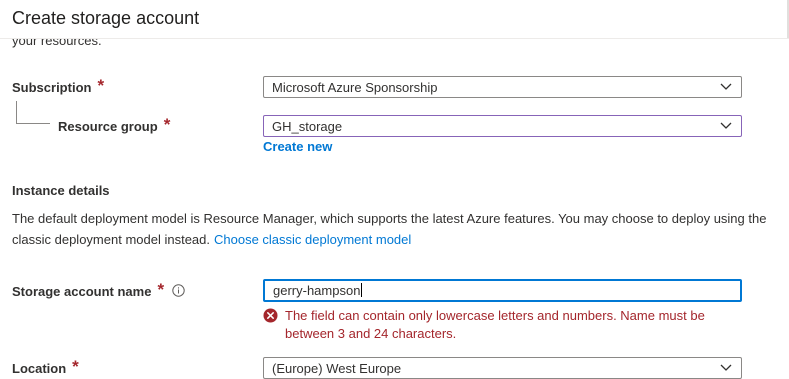 The width and height of the screenshot is (789, 379). I want to click on subscription-label: Subscription *, so click(58, 86).